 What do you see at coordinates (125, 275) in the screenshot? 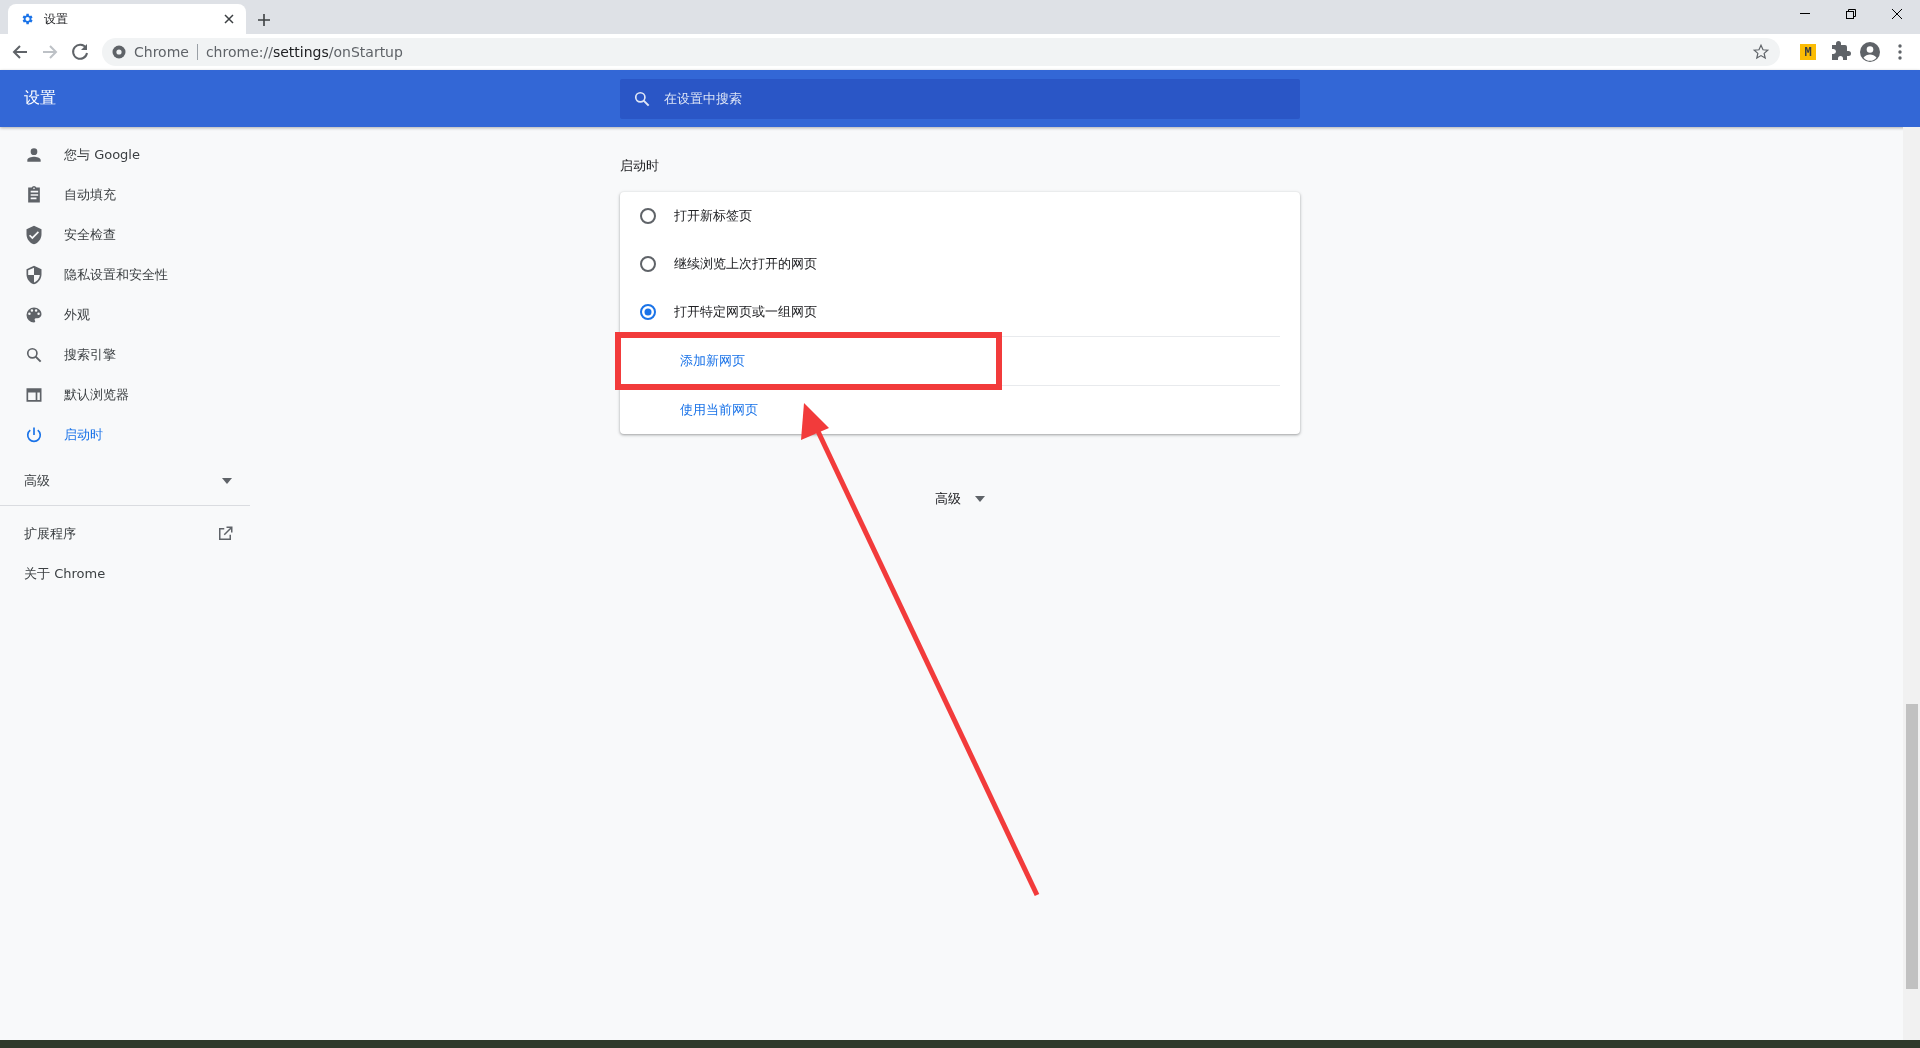
I see `sidebar-item: 隐私设置和安全性` at bounding box center [125, 275].